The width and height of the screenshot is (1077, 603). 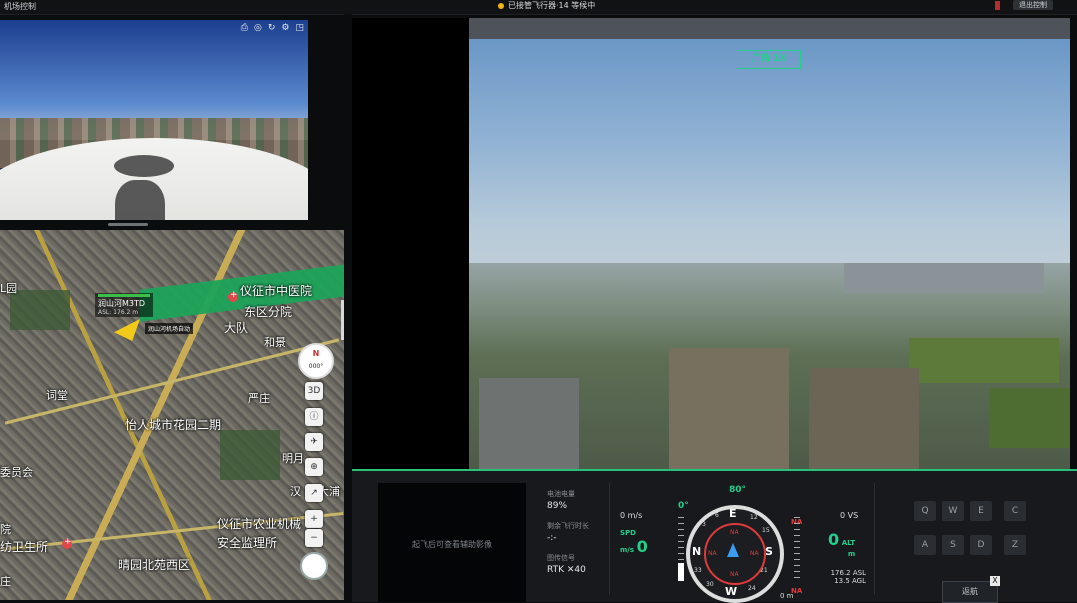 What do you see at coordinates (118, 312) in the screenshot?
I see `drone-asl: ASL: 176.2 m` at bounding box center [118, 312].